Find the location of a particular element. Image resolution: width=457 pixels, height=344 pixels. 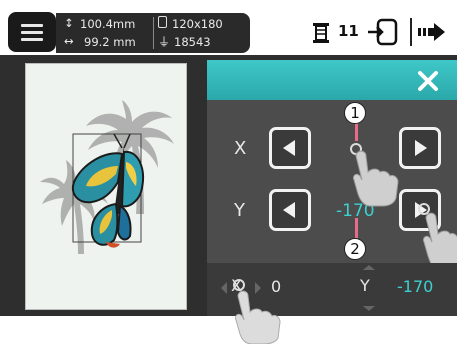

readout-y-label: Y is located at coordinates (365, 285).